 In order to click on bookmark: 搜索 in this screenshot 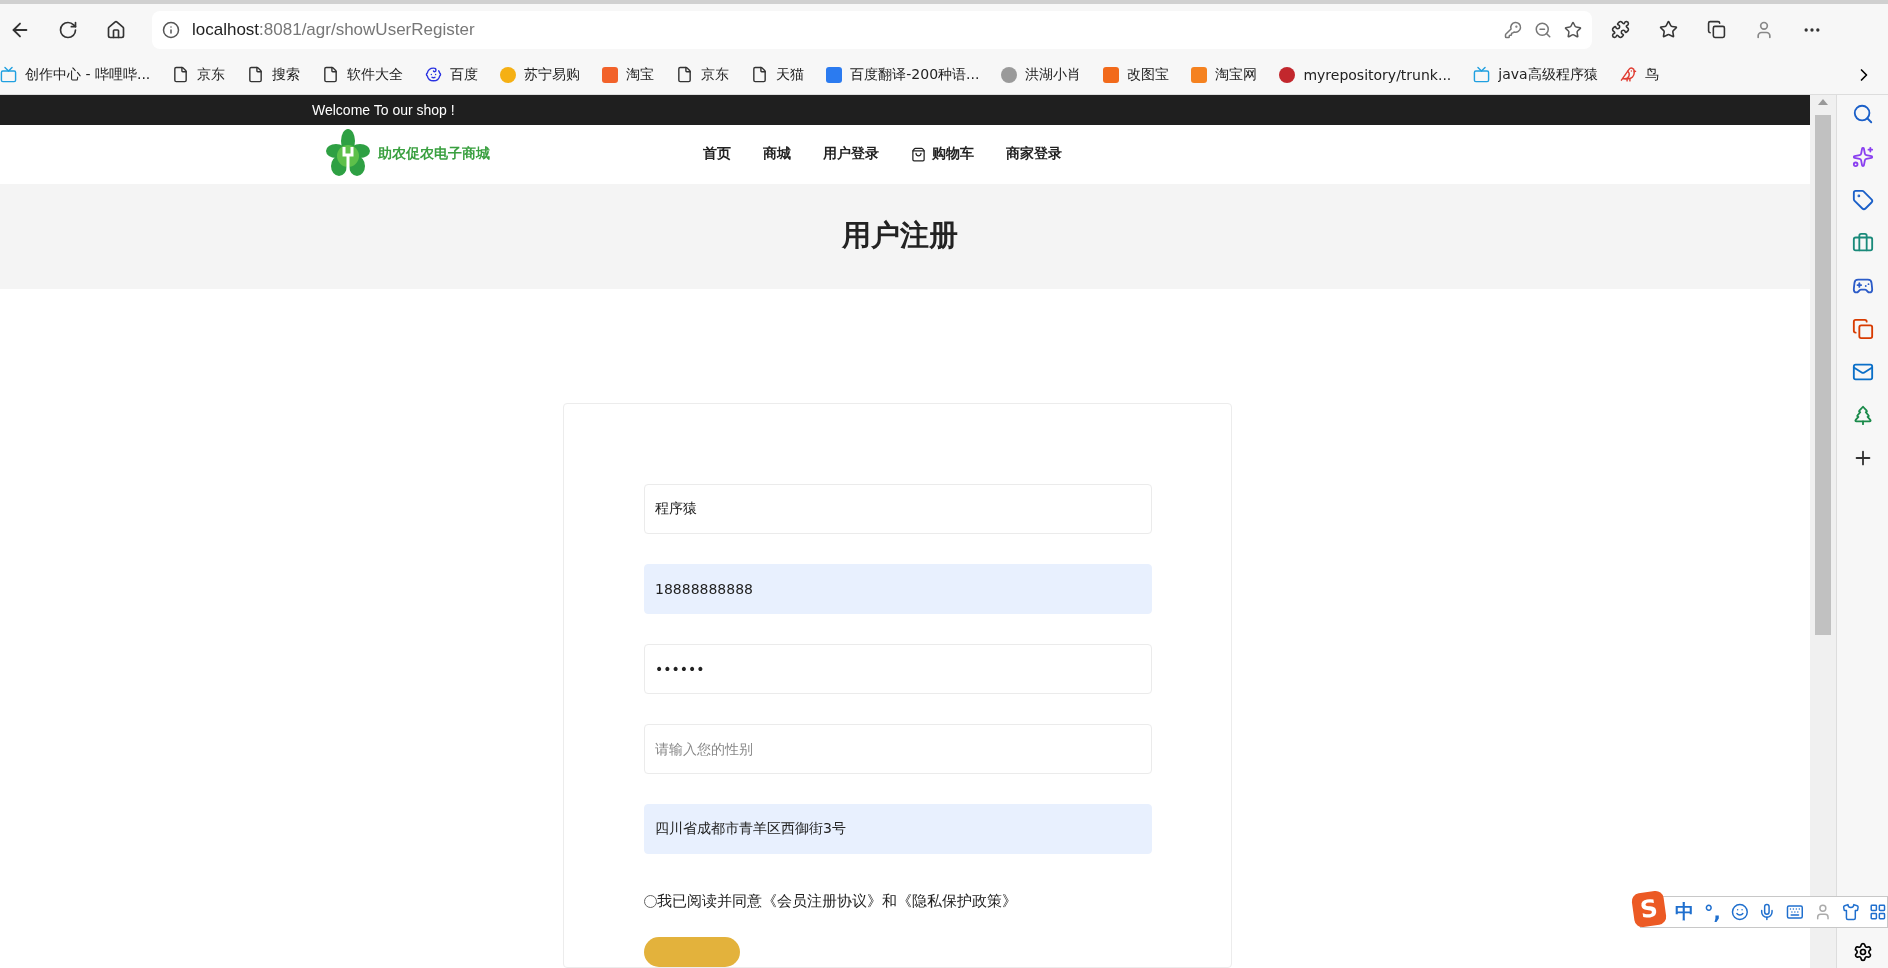, I will do `click(274, 74)`.